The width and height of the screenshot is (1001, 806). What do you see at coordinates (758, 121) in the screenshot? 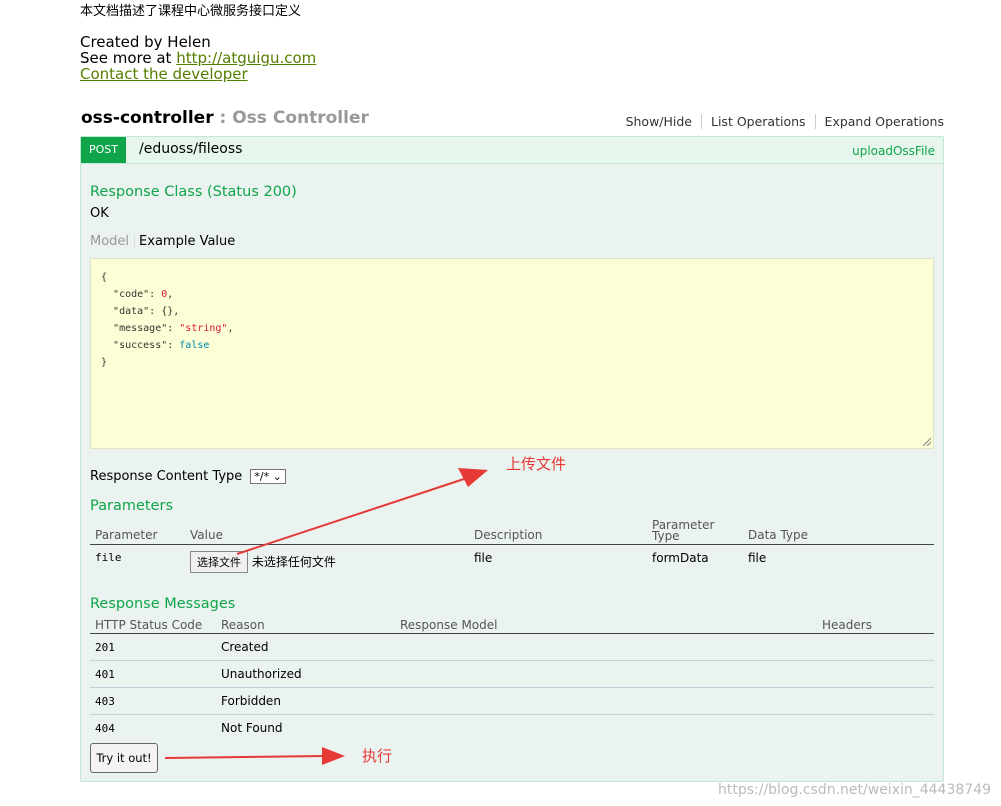
I see `list-operations-link: List Operations` at bounding box center [758, 121].